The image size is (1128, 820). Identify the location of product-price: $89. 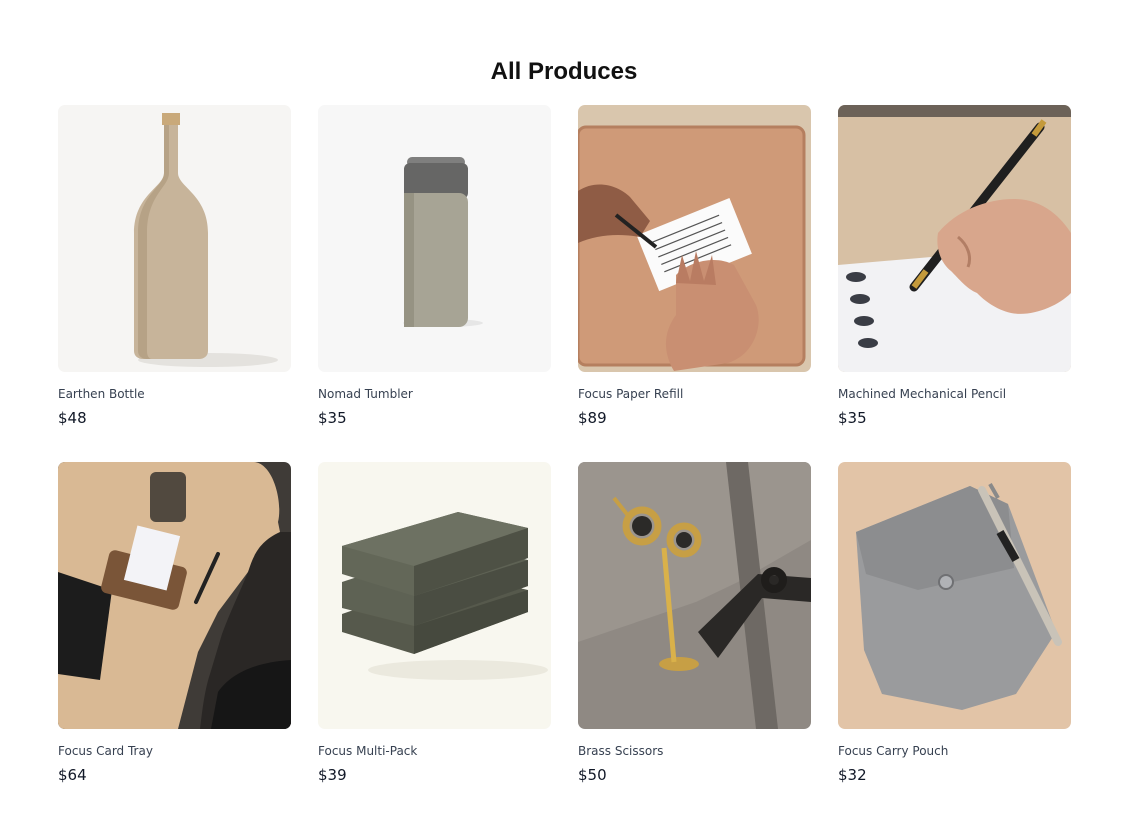
(592, 418).